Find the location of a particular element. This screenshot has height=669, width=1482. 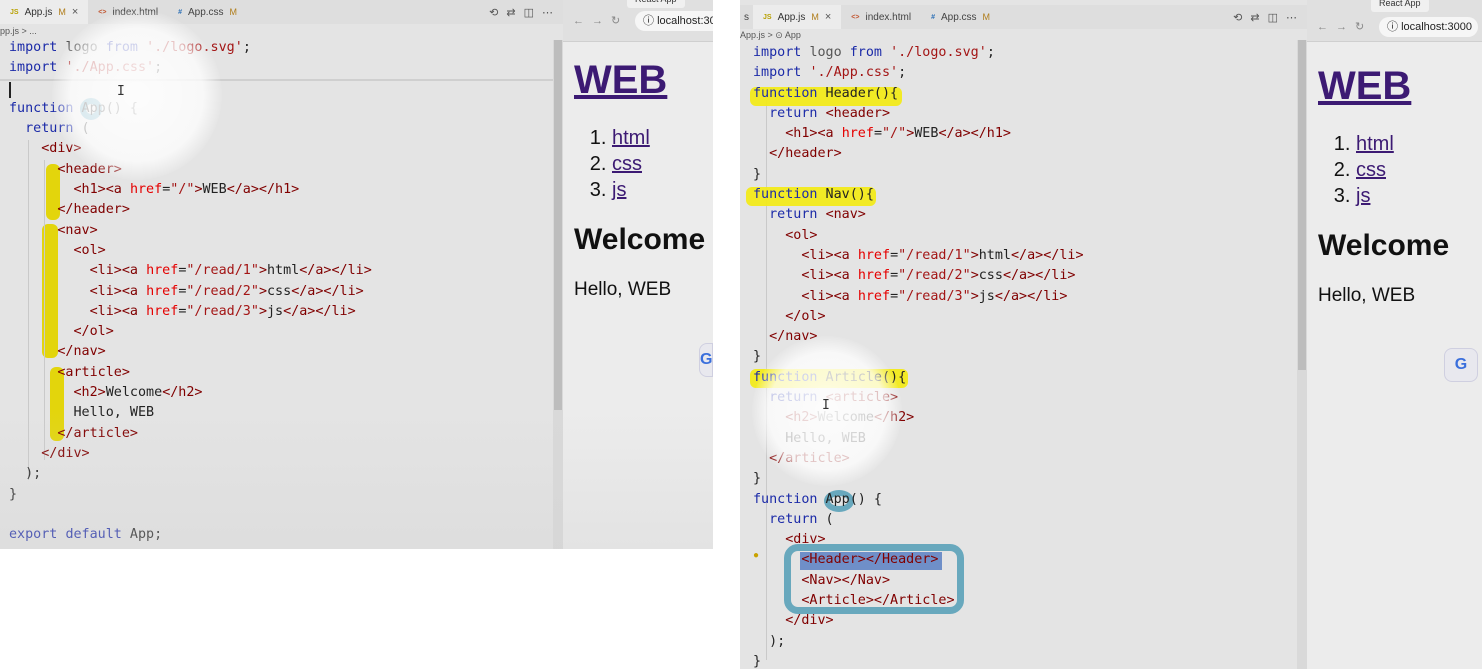

browser-nav-buttons: ←→↻ is located at coordinates (1344, 26).